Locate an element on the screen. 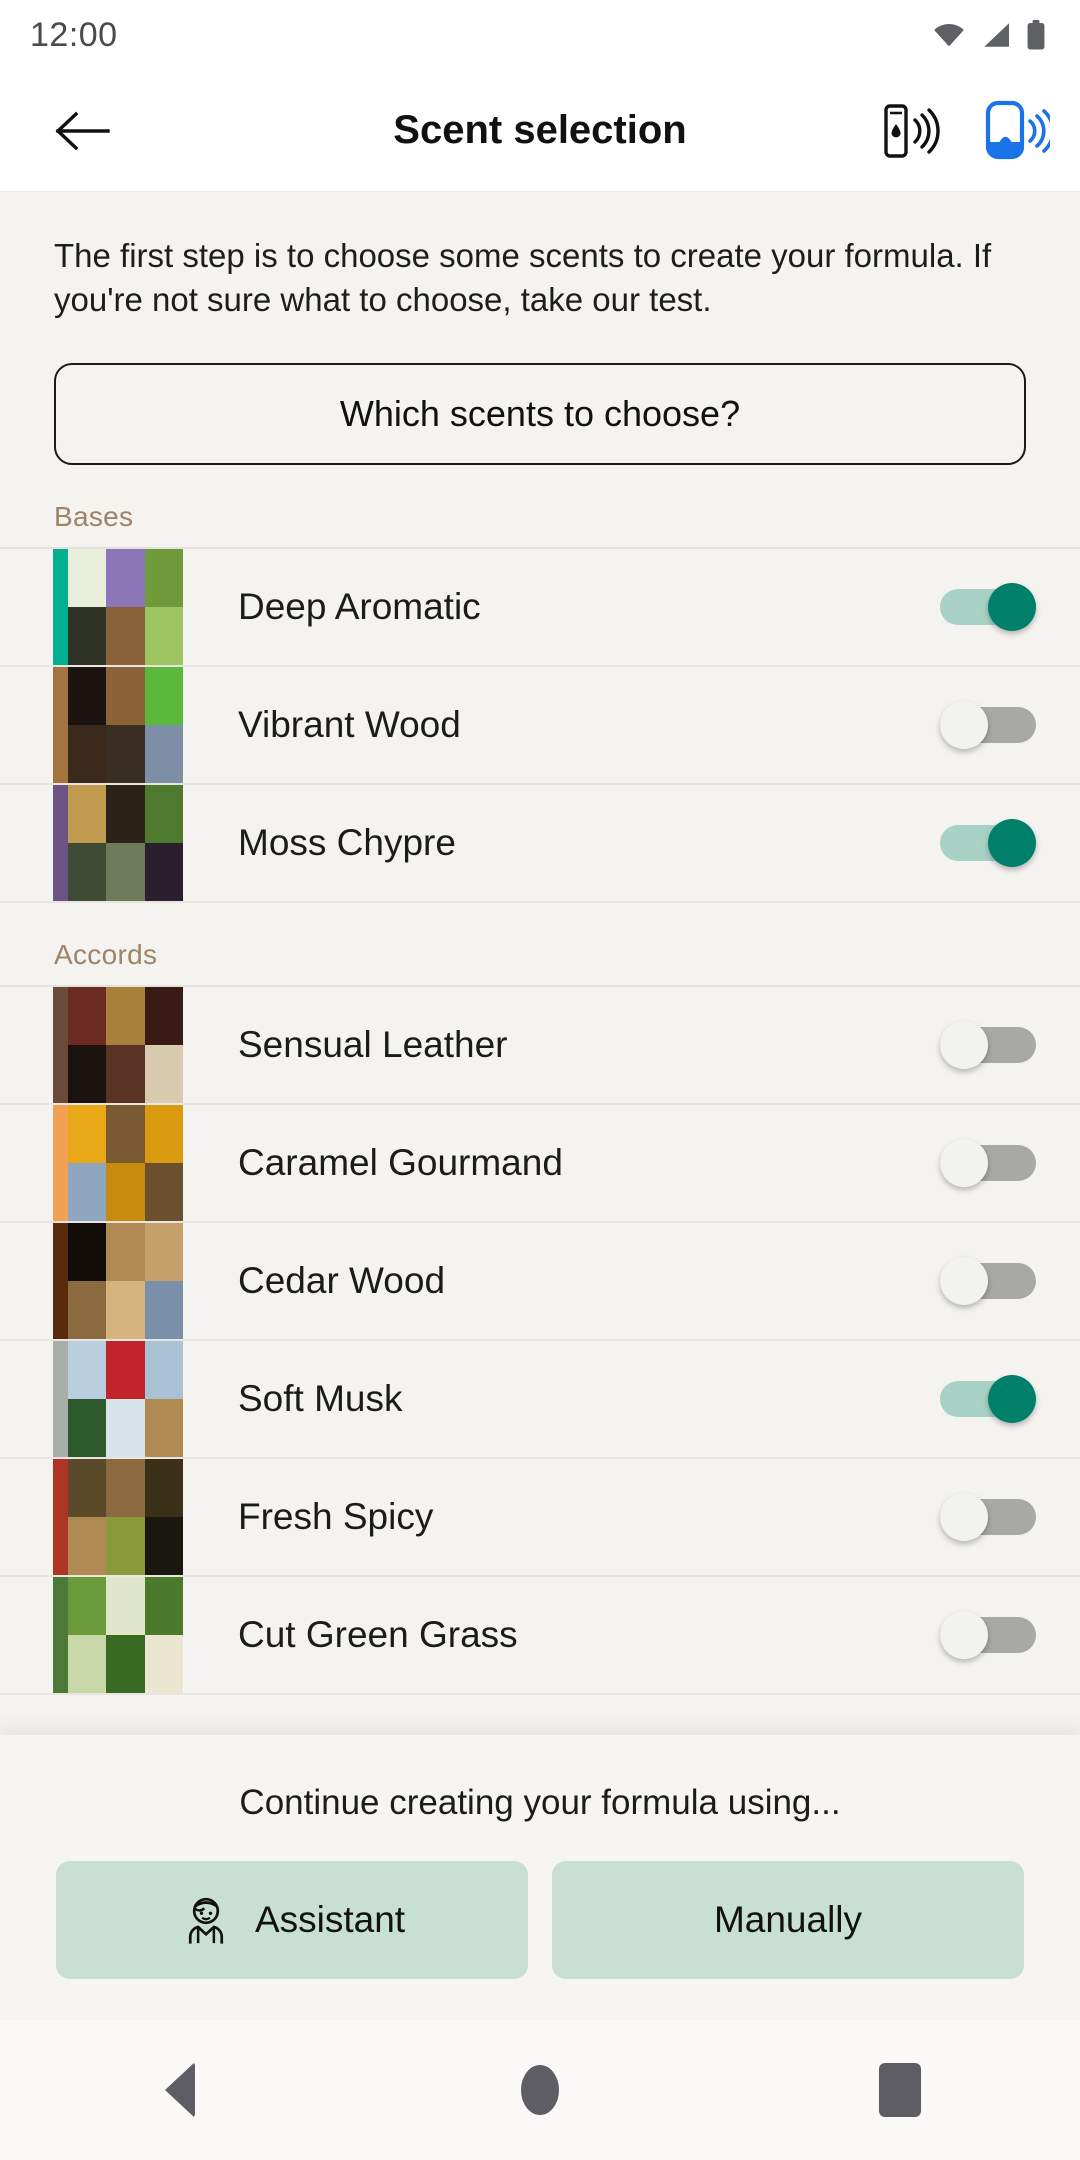  back-button is located at coordinates (82, 131).